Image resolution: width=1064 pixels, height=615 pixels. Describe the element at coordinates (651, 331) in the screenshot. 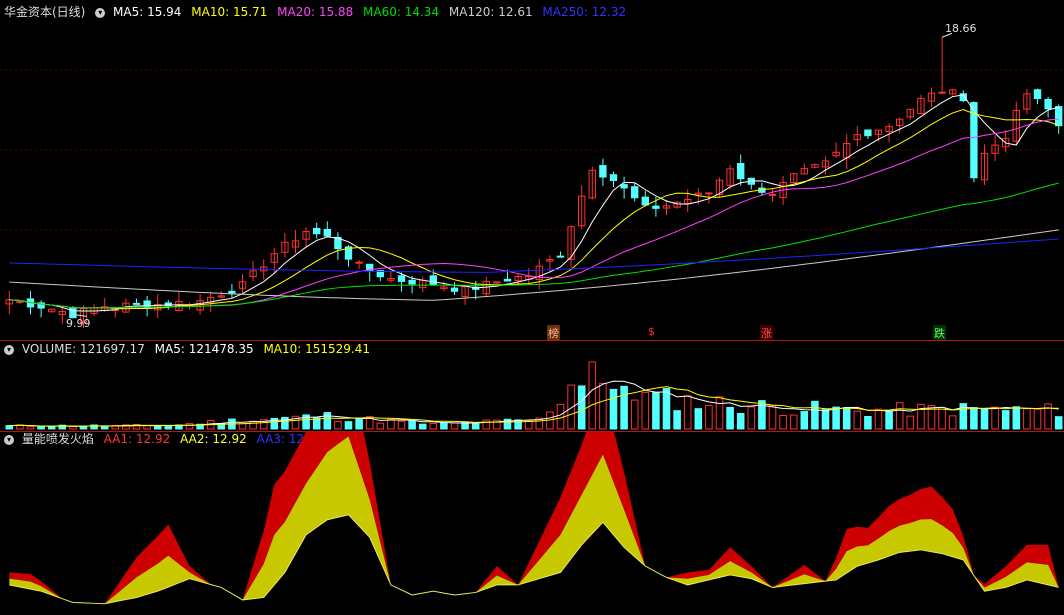

I see `marker-dollar: $` at that location.